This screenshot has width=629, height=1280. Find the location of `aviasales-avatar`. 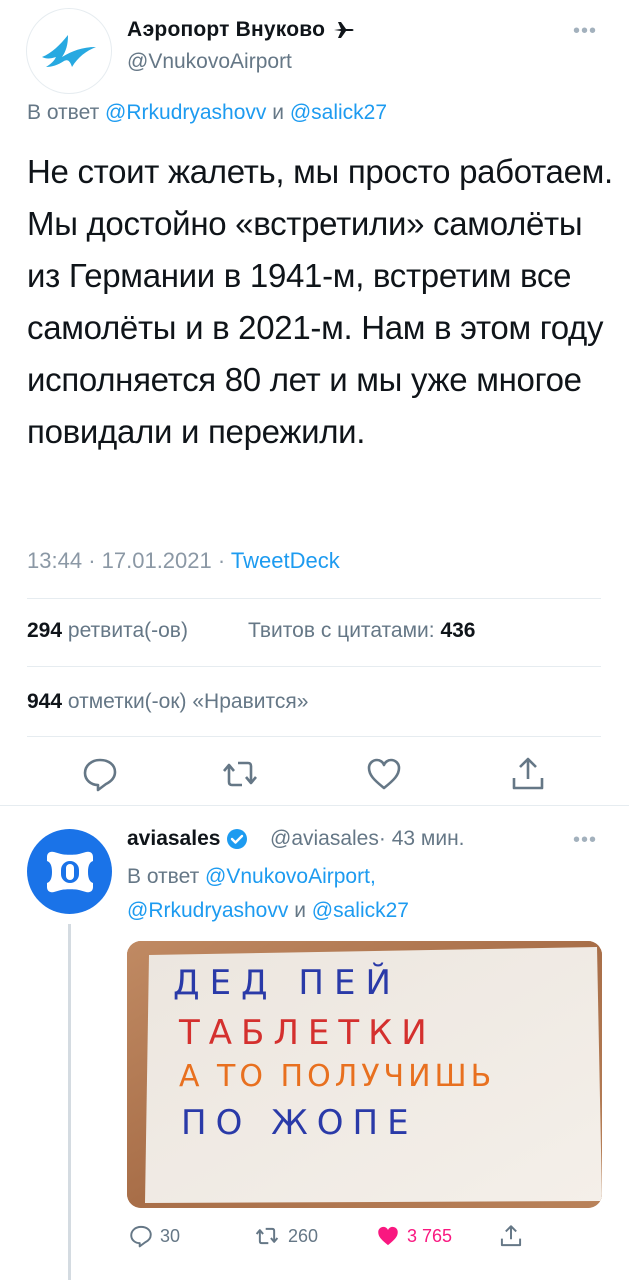

aviasales-avatar is located at coordinates (69, 871).